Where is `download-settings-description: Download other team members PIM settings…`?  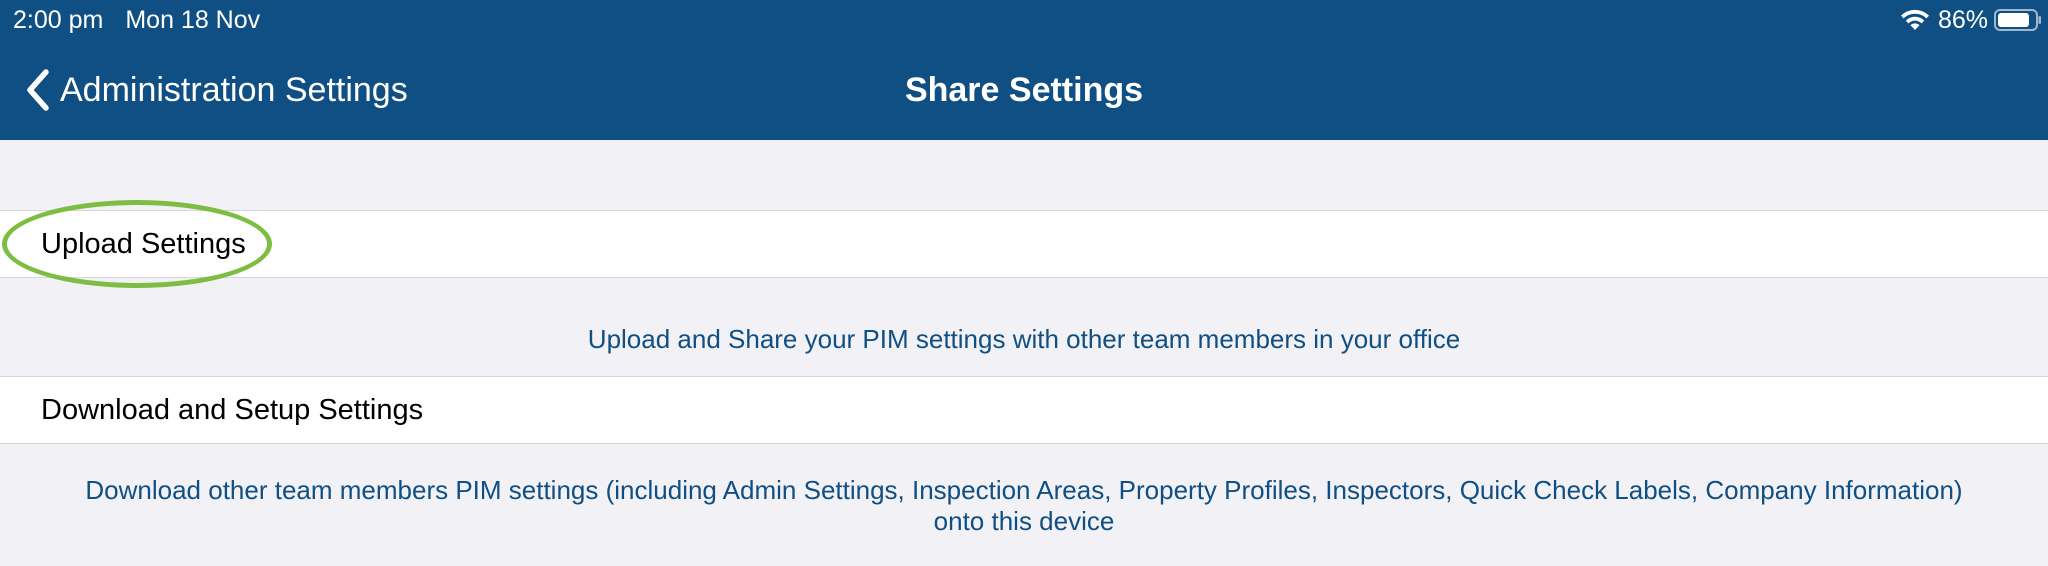
download-settings-description: Download other team members PIM settings… is located at coordinates (1024, 505).